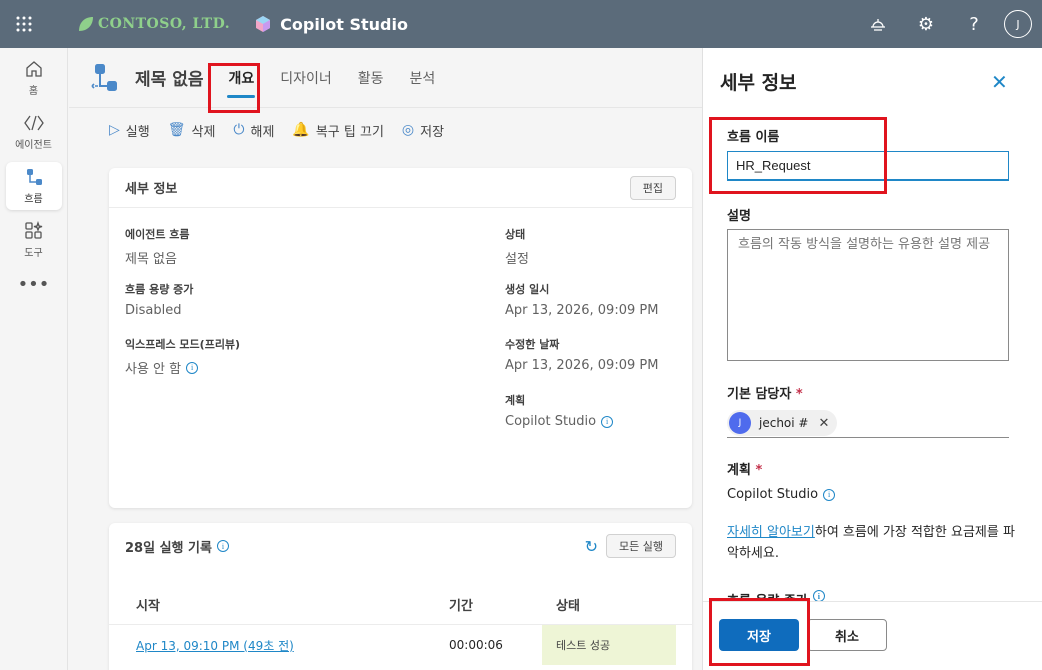 Image resolution: width=1042 pixels, height=670 pixels. I want to click on status-field: 상태 설정, so click(517, 246).